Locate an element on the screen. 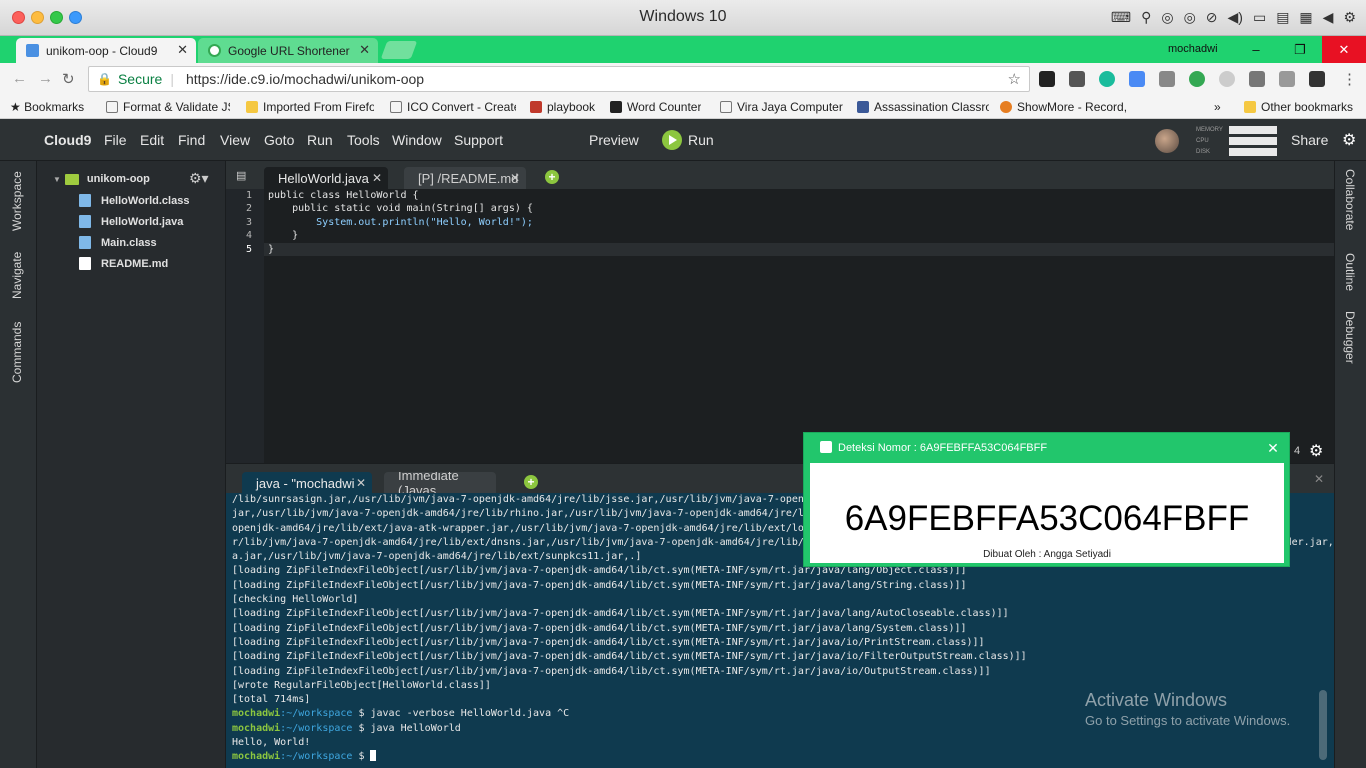 The width and height of the screenshot is (1366, 768). shield-icon is located at coordinates (1167, 79).